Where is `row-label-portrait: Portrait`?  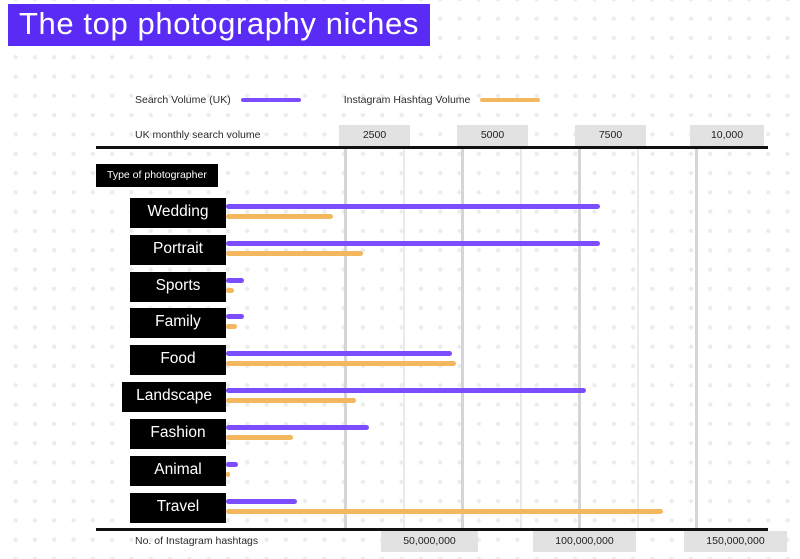 row-label-portrait: Portrait is located at coordinates (178, 250).